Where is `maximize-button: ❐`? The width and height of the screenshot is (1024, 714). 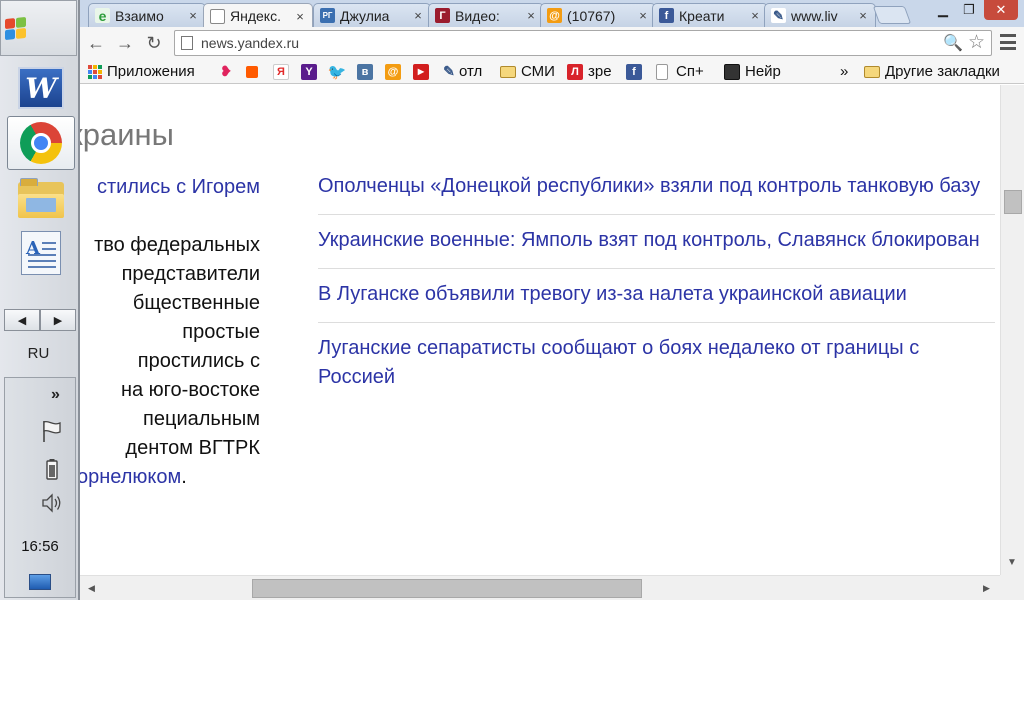 maximize-button: ❐ is located at coordinates (969, 10).